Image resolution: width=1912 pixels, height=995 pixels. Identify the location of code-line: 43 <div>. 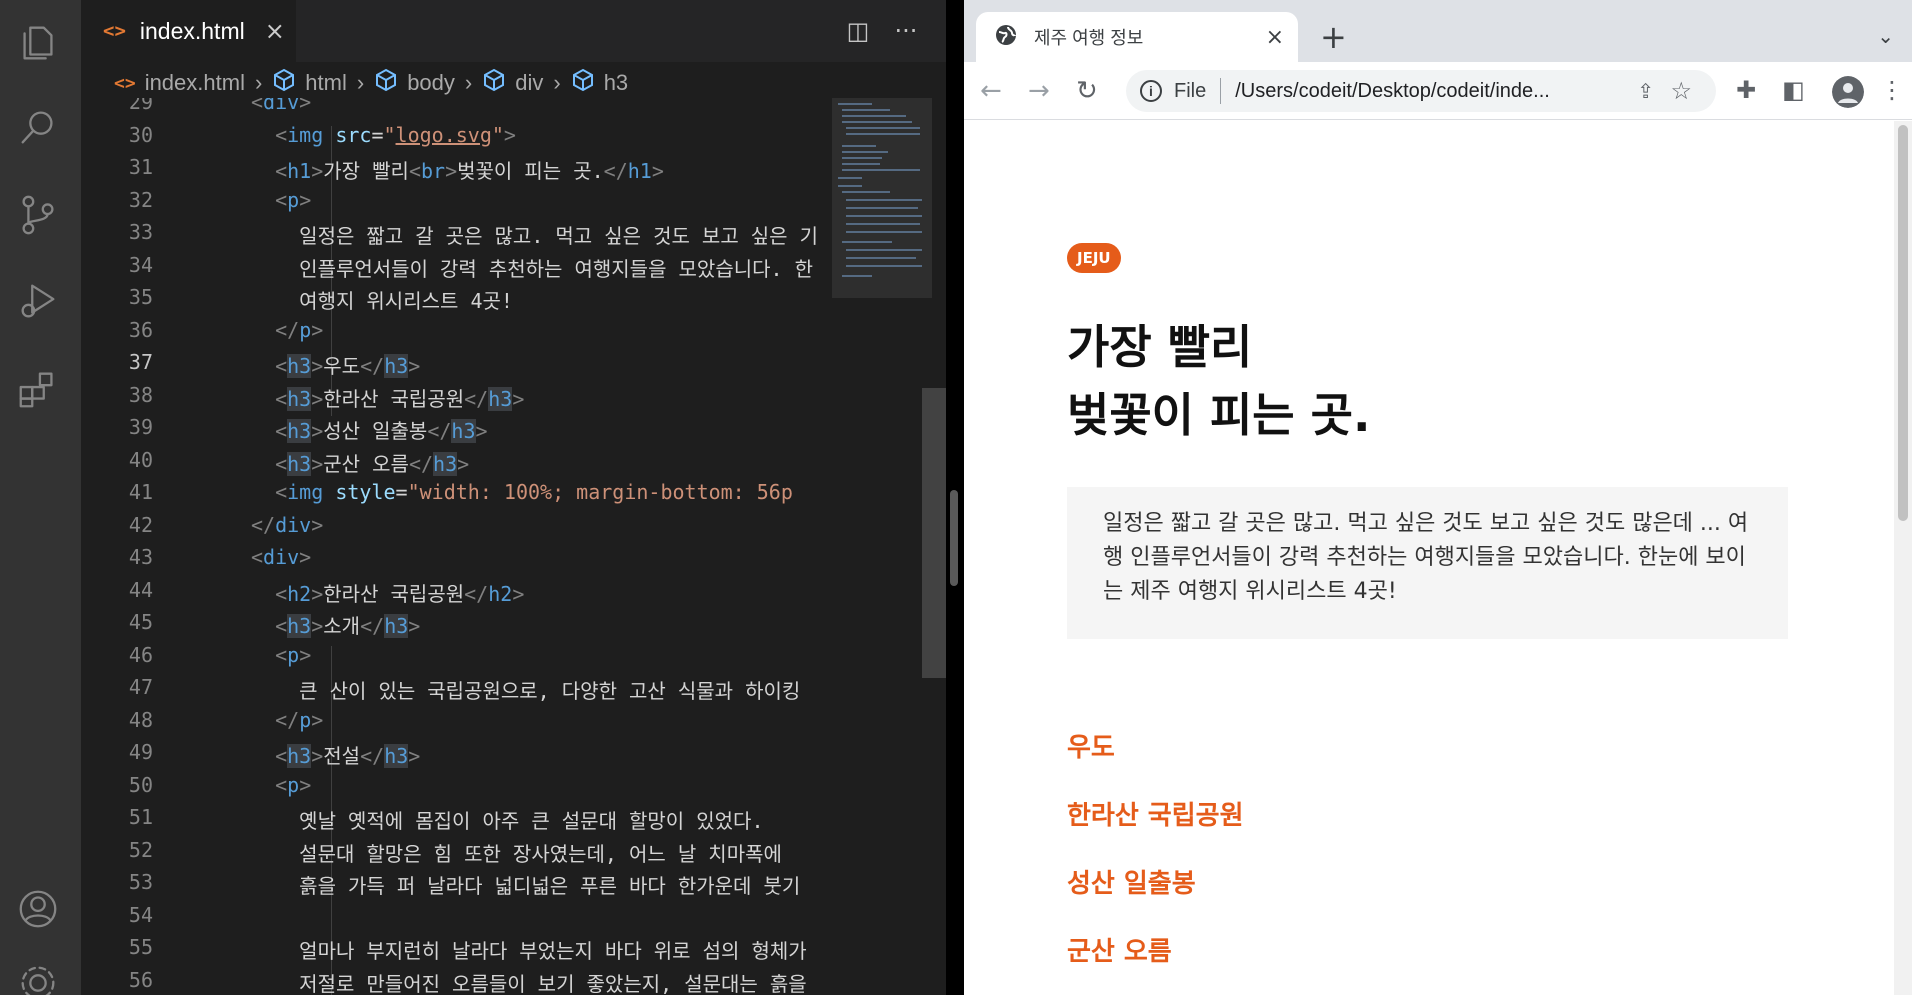
(455, 561).